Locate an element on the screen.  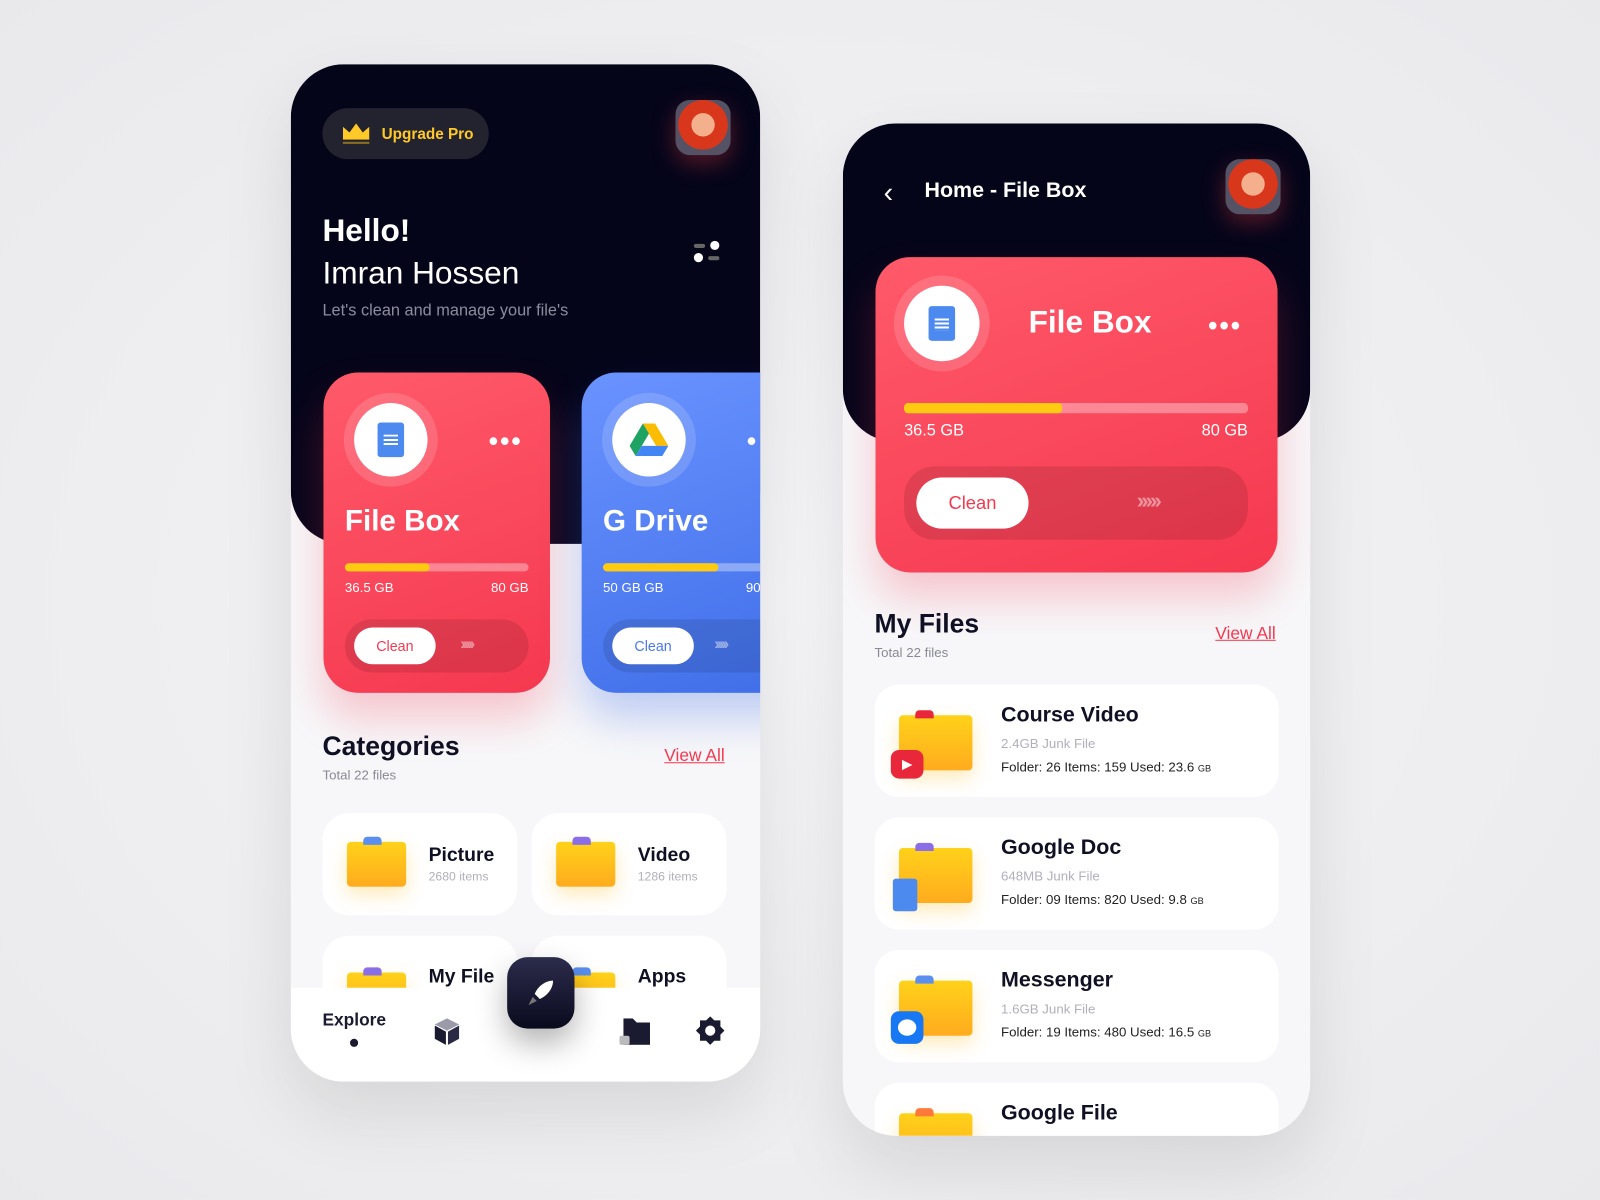
used-storage: 50 GB GB is located at coordinates (633, 587).